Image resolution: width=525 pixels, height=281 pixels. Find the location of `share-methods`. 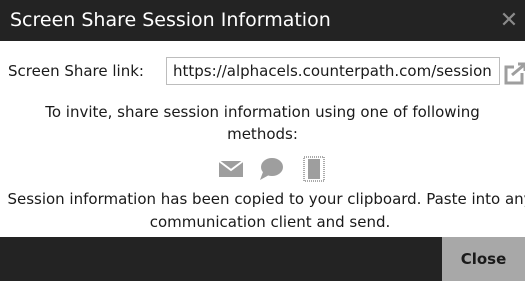

share-methods is located at coordinates (262, 170).